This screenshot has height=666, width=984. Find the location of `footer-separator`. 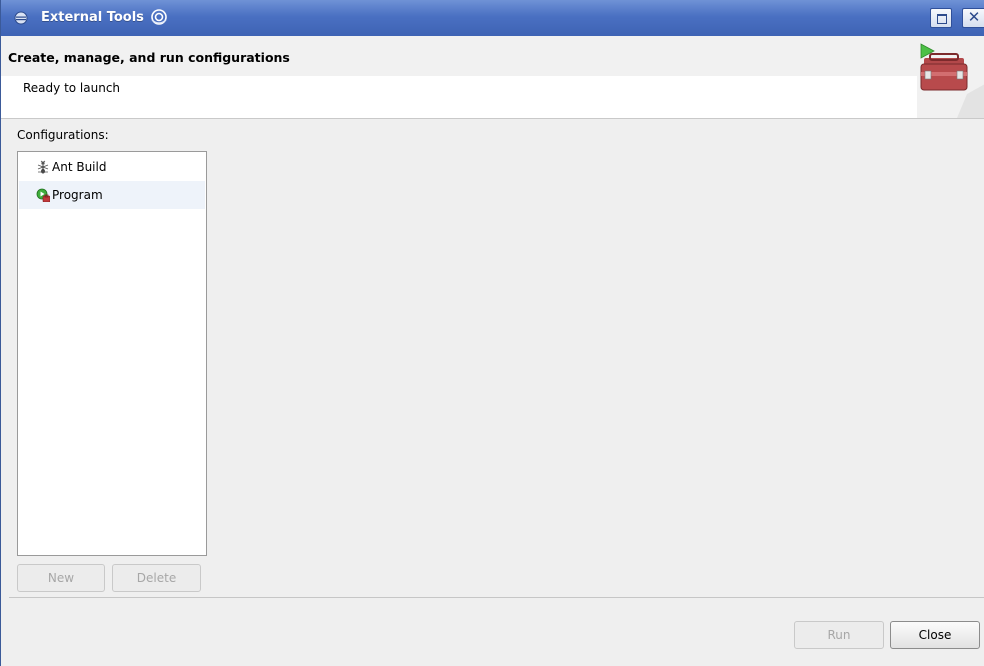

footer-separator is located at coordinates (496, 597).